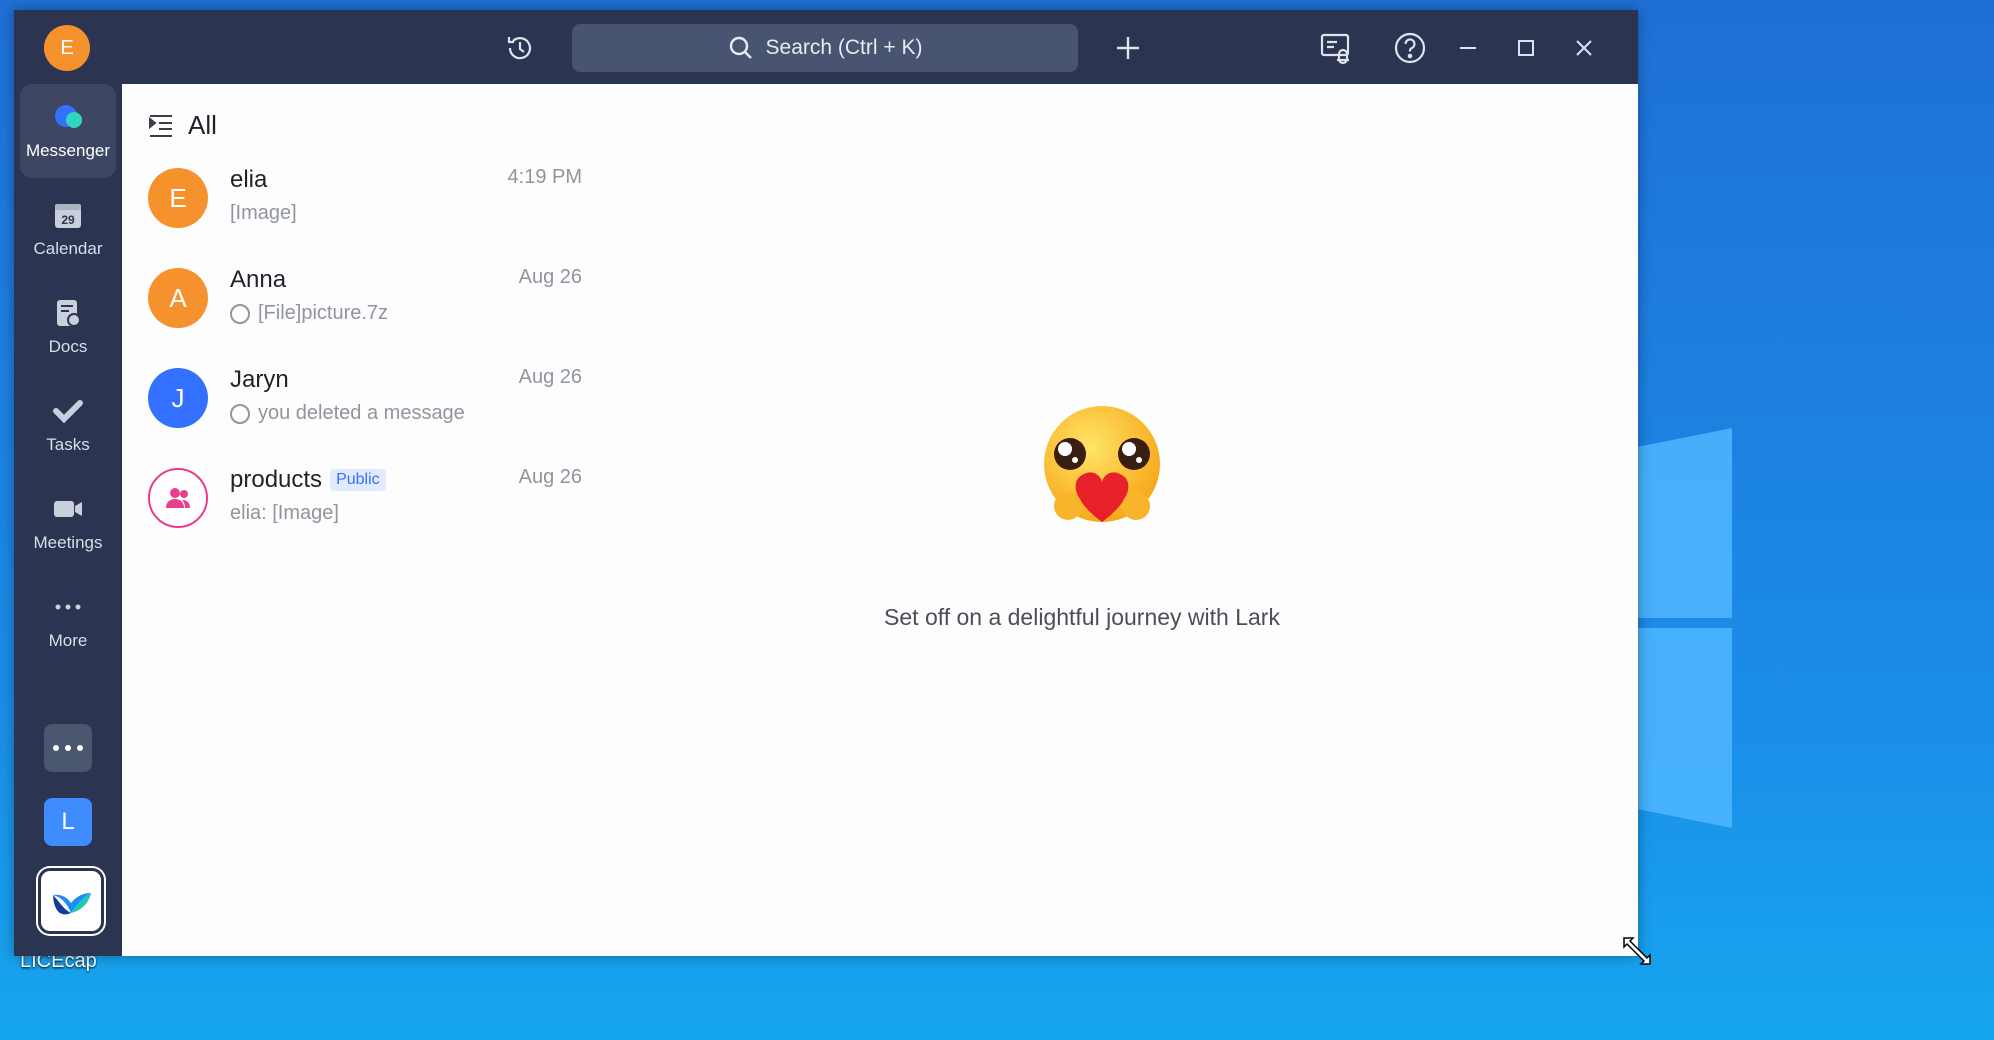  What do you see at coordinates (68, 346) in the screenshot?
I see `sidebar-item-label: Docs` at bounding box center [68, 346].